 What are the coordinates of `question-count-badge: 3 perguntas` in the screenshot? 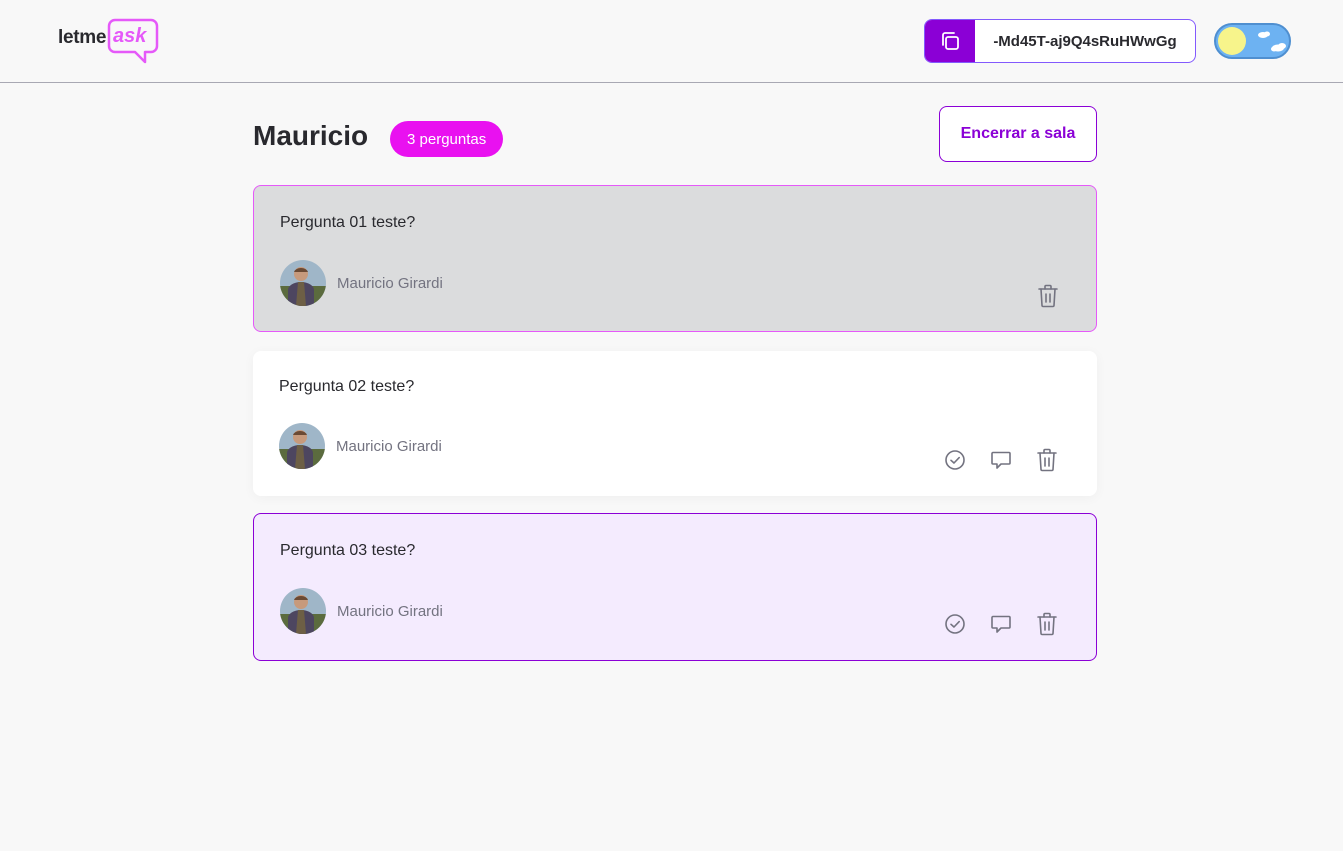 It's located at (447, 139).